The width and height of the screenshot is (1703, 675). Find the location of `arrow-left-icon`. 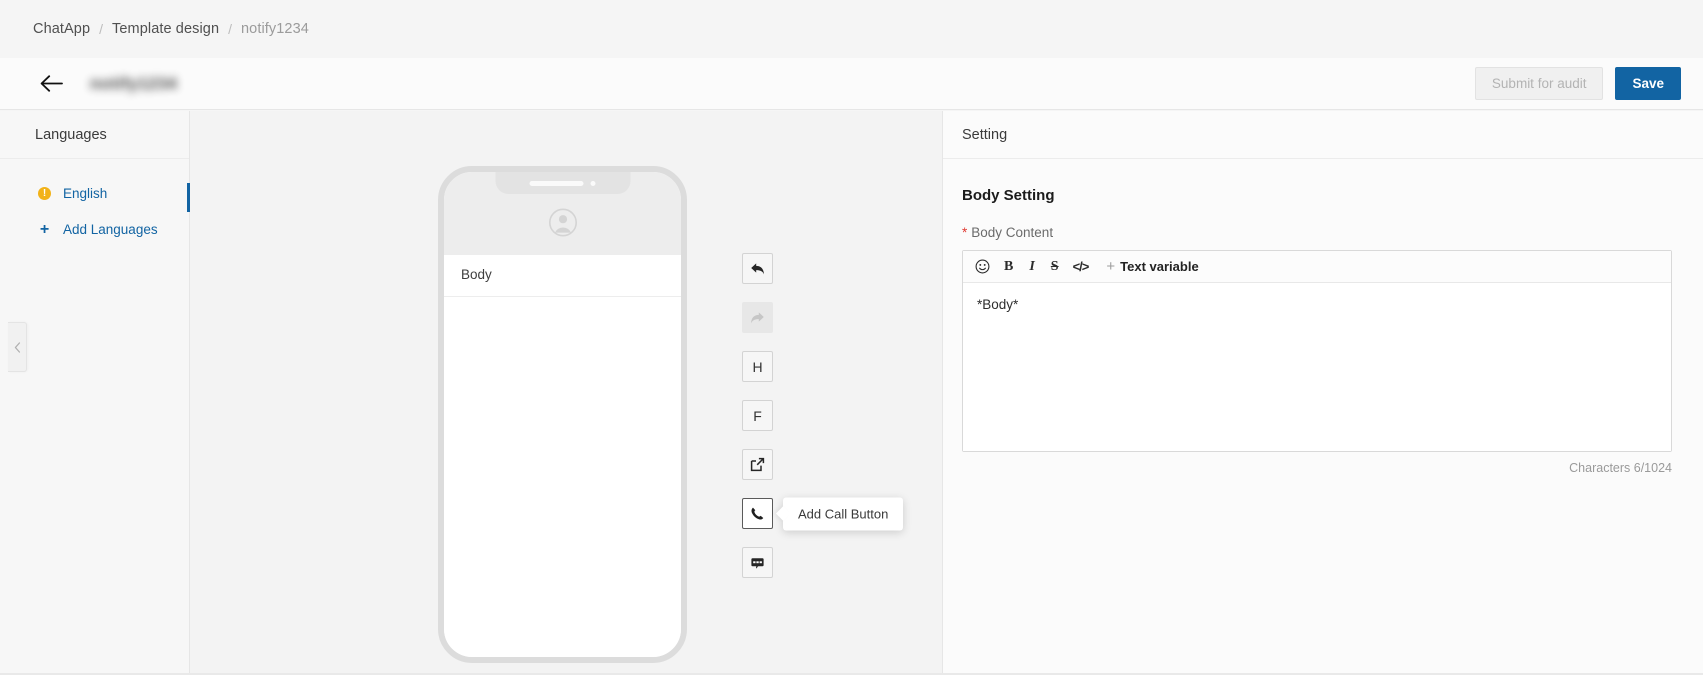

arrow-left-icon is located at coordinates (51, 83).